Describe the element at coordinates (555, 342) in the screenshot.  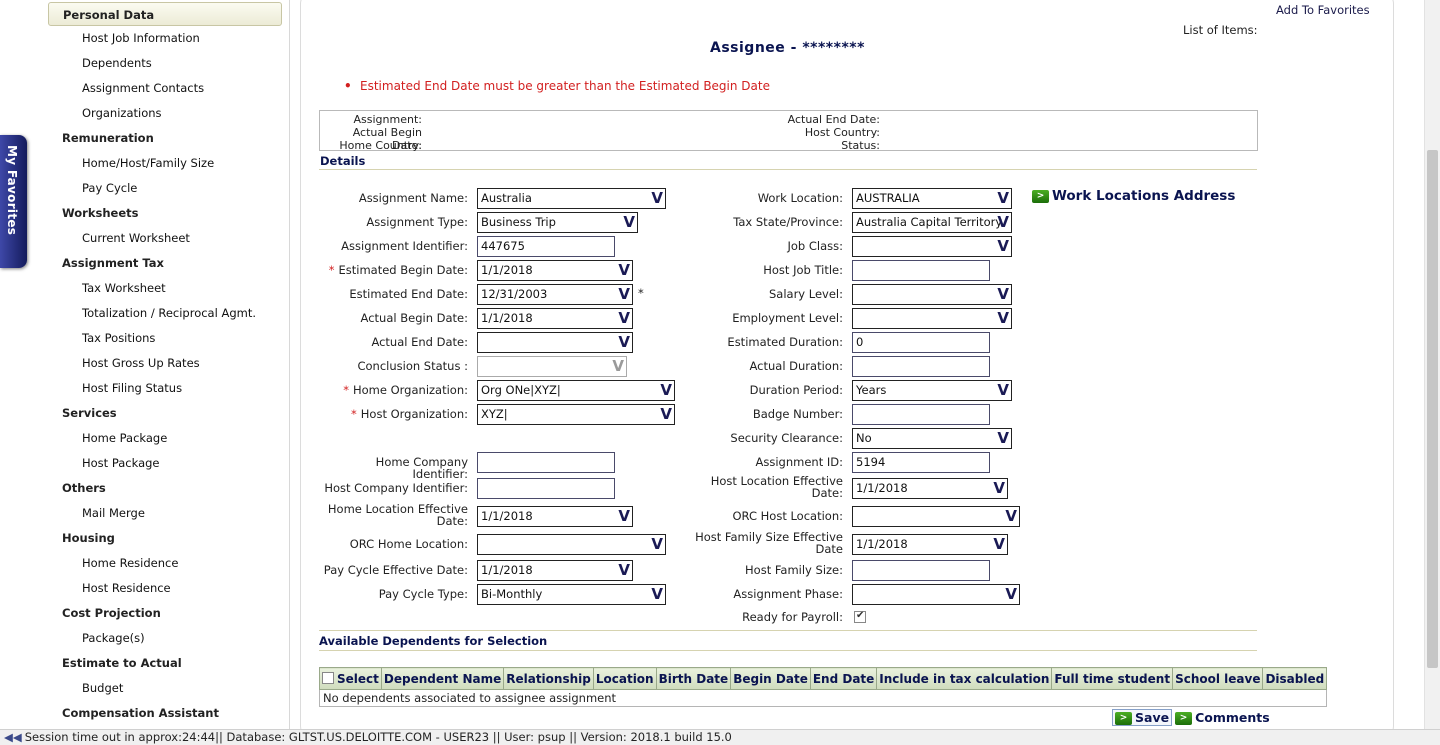
I see `left-field-6-select: V` at that location.